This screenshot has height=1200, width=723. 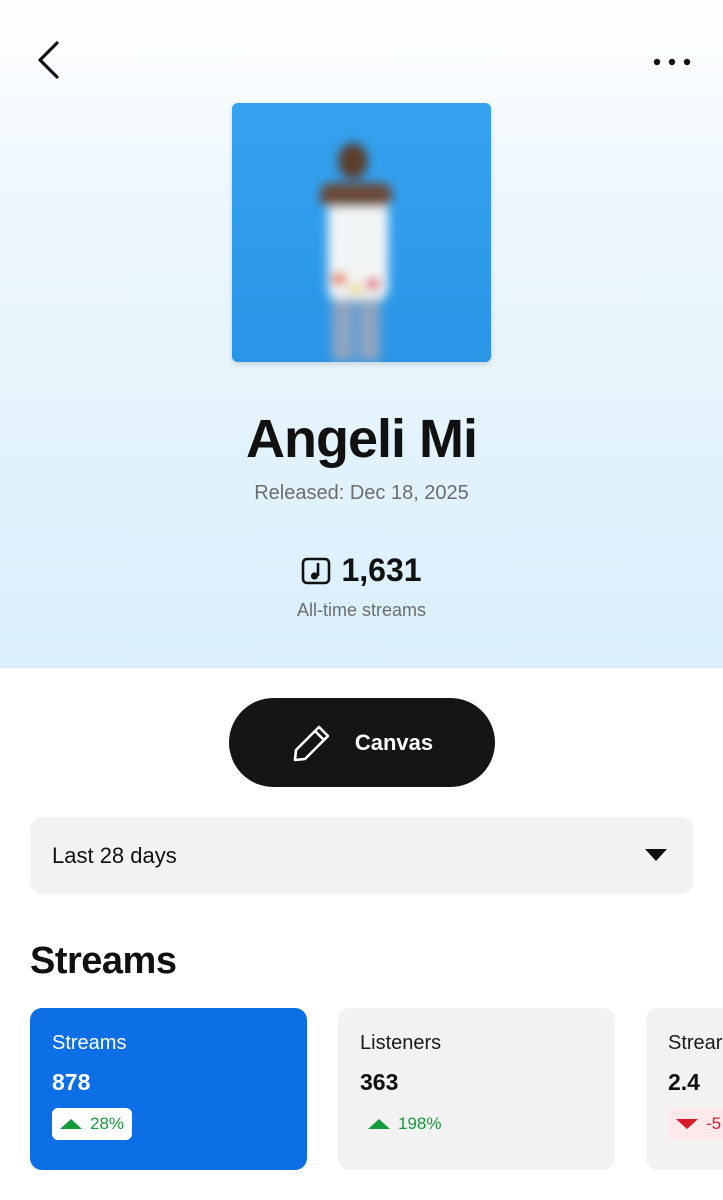 I want to click on canvas-button: Canvas, so click(x=362, y=742).